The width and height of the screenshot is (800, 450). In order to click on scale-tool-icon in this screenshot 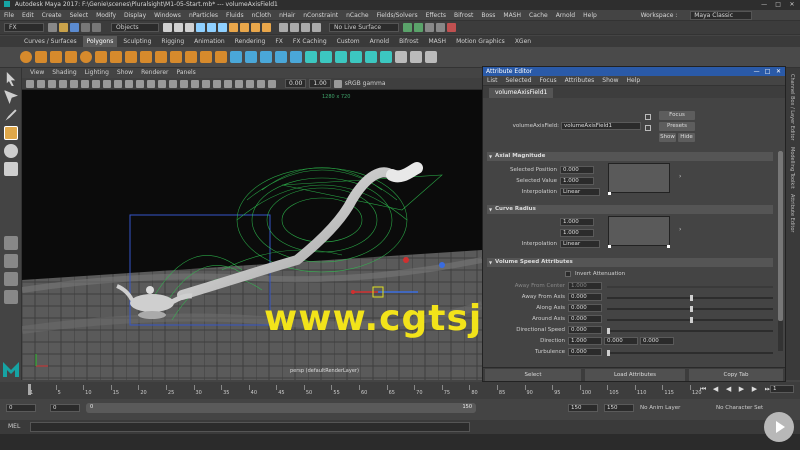, I will do `click(11, 169)`.